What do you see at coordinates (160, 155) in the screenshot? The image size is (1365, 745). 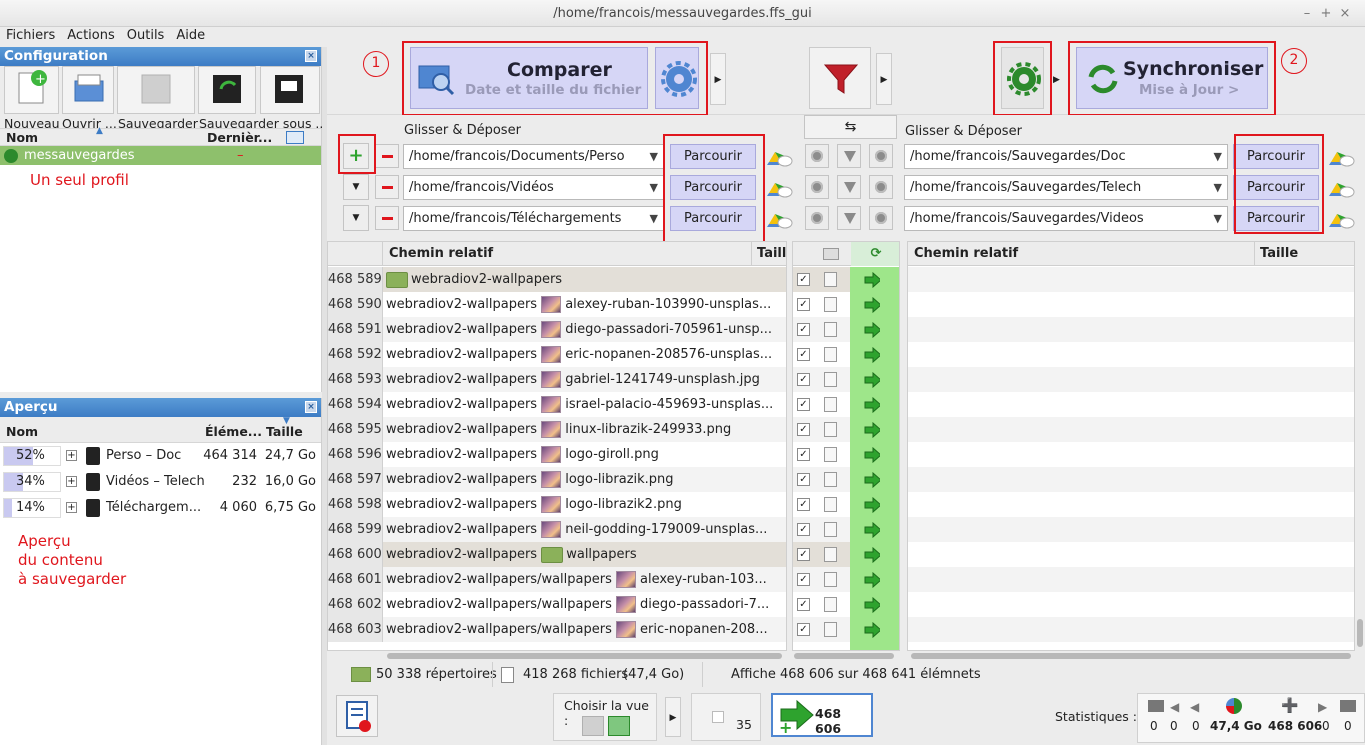 I see `profile-row: messauvegardes –` at bounding box center [160, 155].